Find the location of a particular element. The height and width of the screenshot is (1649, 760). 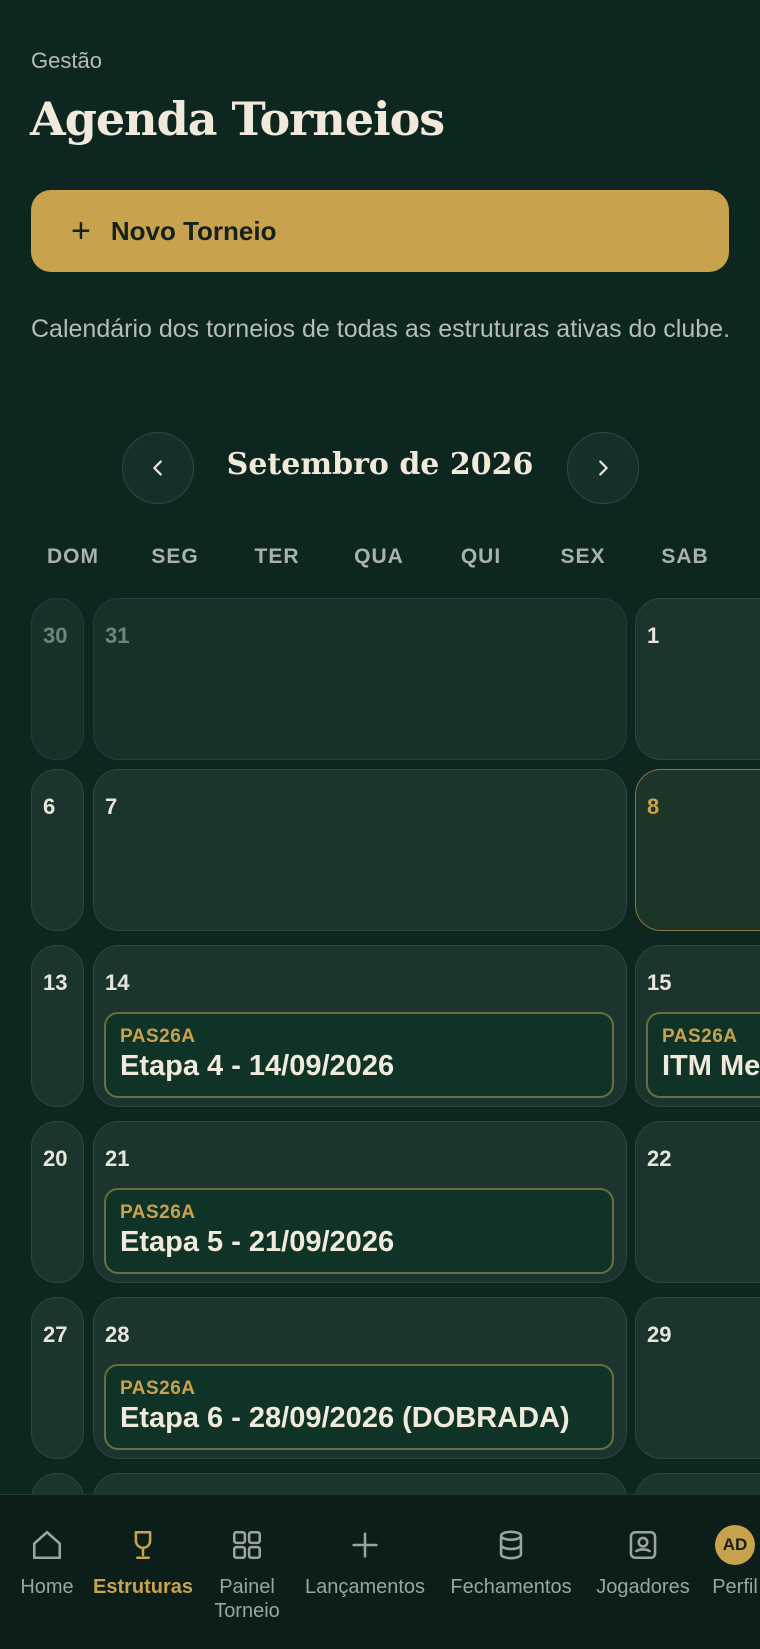

day-number: 22 is located at coordinates (659, 1158).